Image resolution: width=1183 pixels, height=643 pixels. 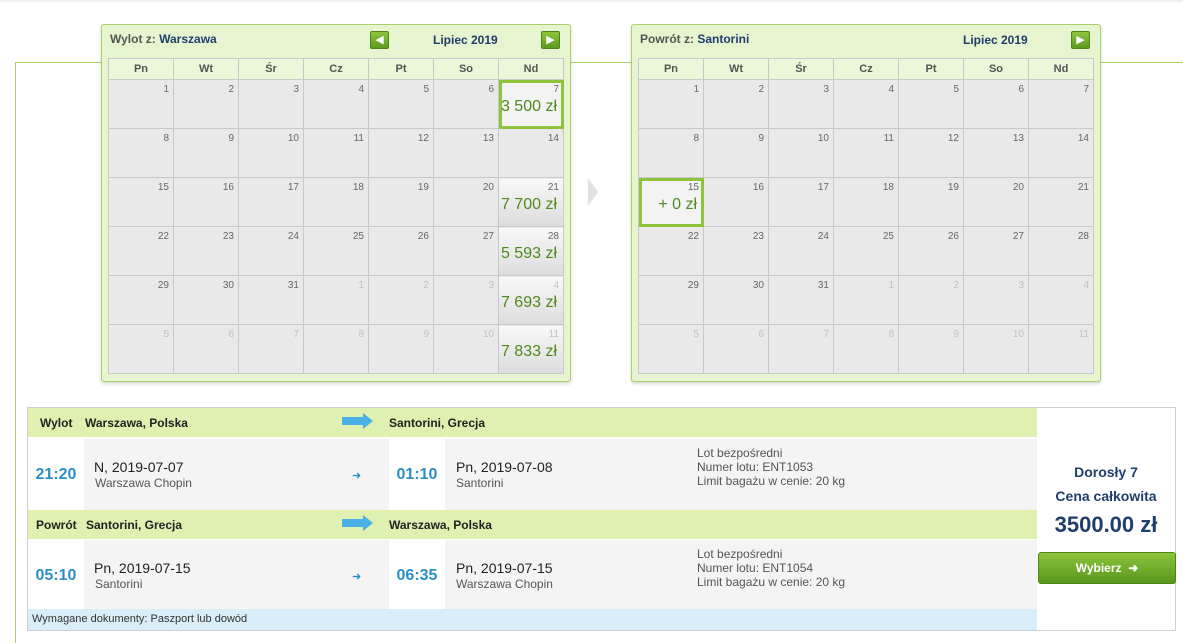 I want to click on baggage-limit: Limit bagażu w cenie: 20 kg, so click(x=771, y=582).